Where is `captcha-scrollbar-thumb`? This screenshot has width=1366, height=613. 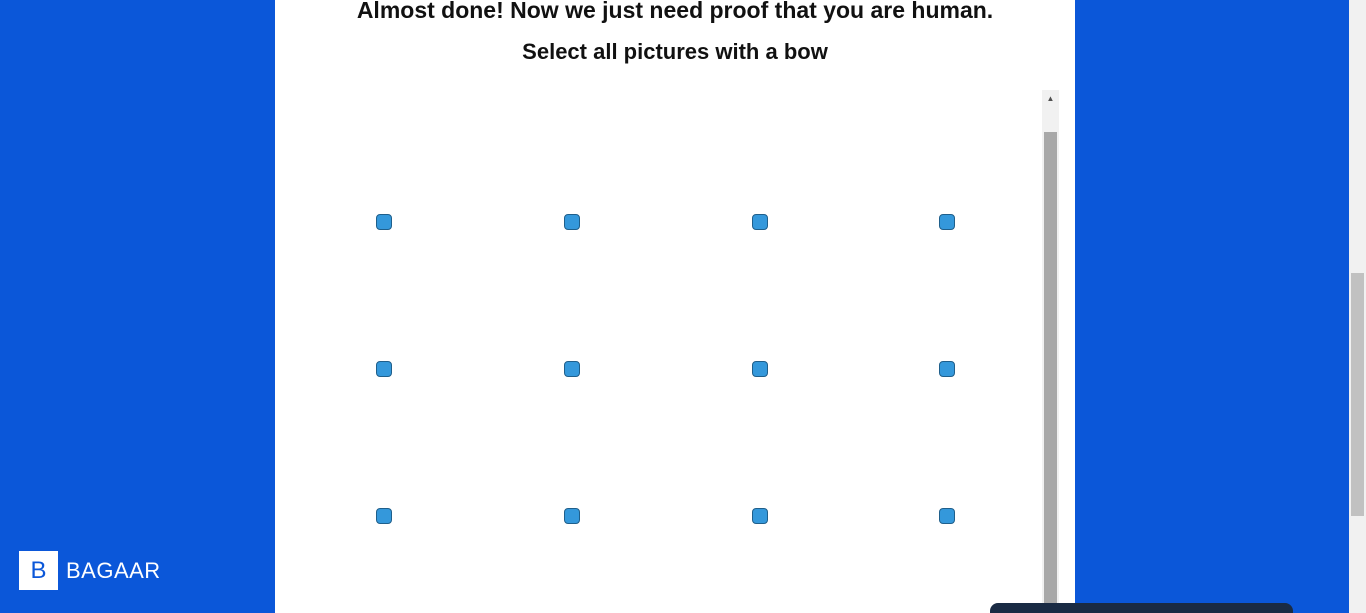 captcha-scrollbar-thumb is located at coordinates (1050, 372).